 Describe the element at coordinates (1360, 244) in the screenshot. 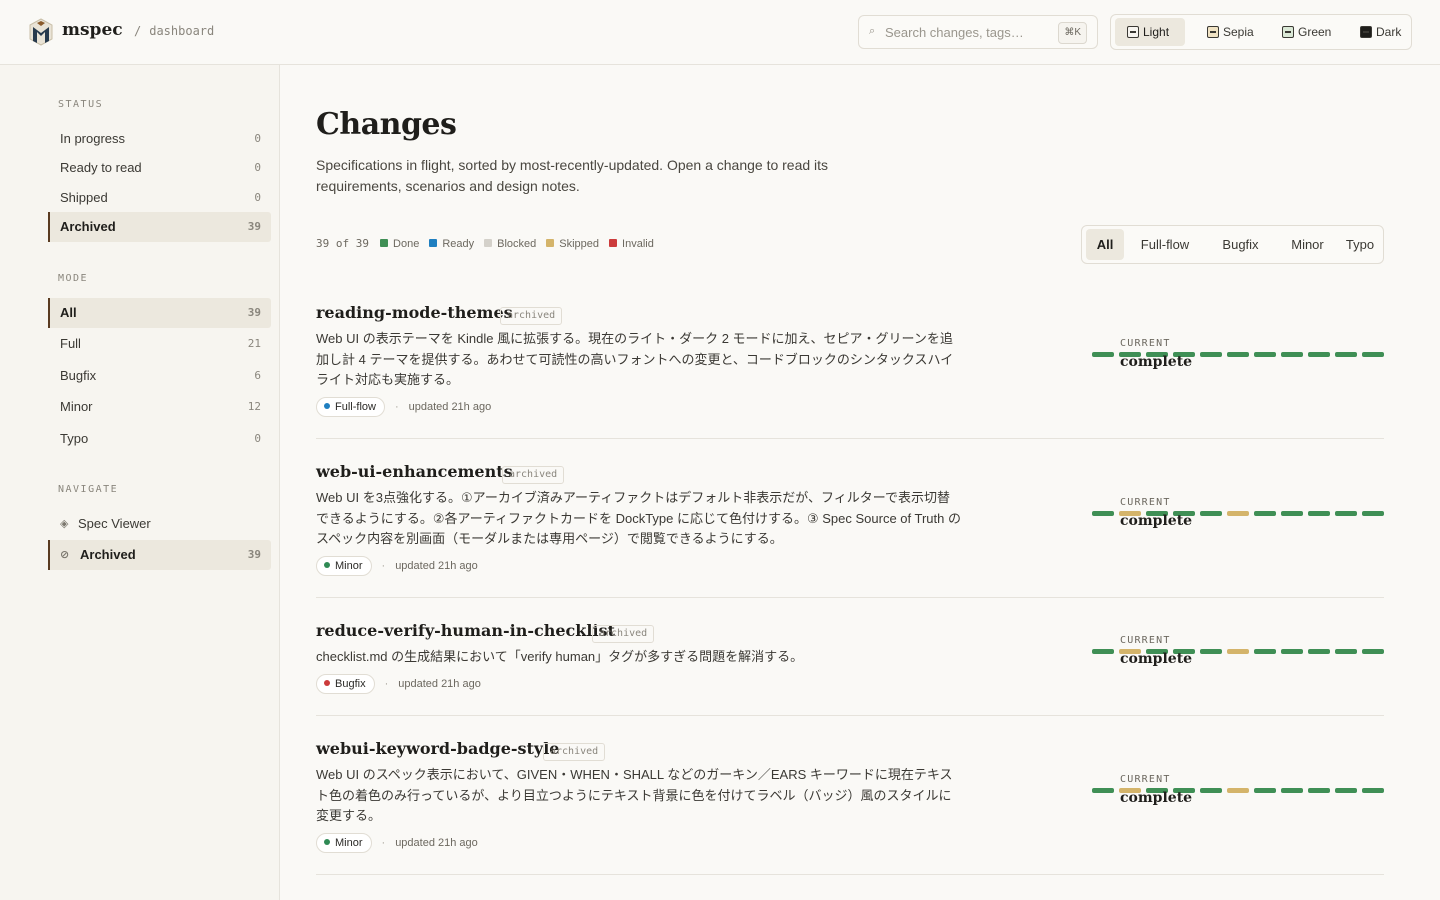

I see `filter-typo-tab: Typo` at that location.